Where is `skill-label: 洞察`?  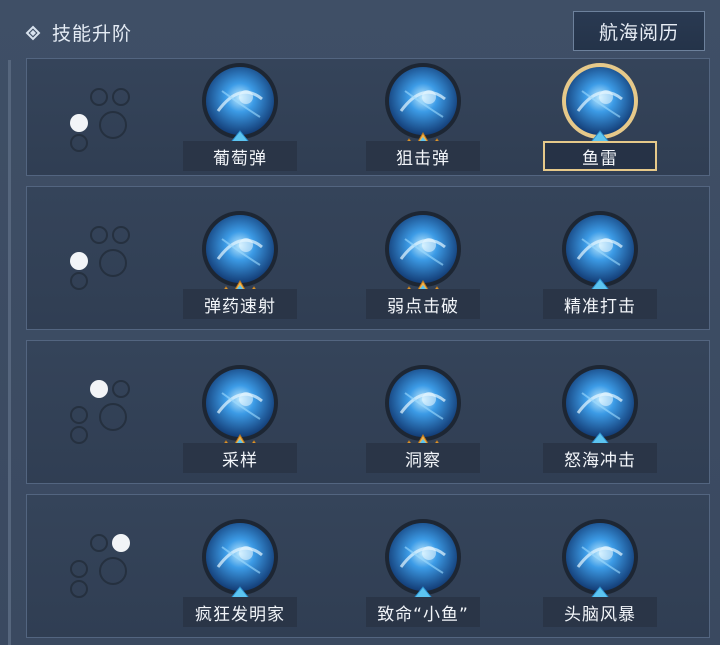
skill-label: 洞察 is located at coordinates (423, 458).